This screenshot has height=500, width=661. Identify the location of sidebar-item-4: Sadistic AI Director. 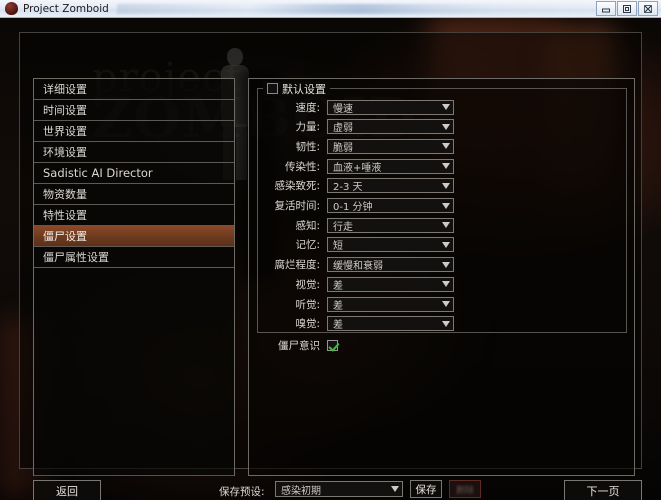
(134, 173).